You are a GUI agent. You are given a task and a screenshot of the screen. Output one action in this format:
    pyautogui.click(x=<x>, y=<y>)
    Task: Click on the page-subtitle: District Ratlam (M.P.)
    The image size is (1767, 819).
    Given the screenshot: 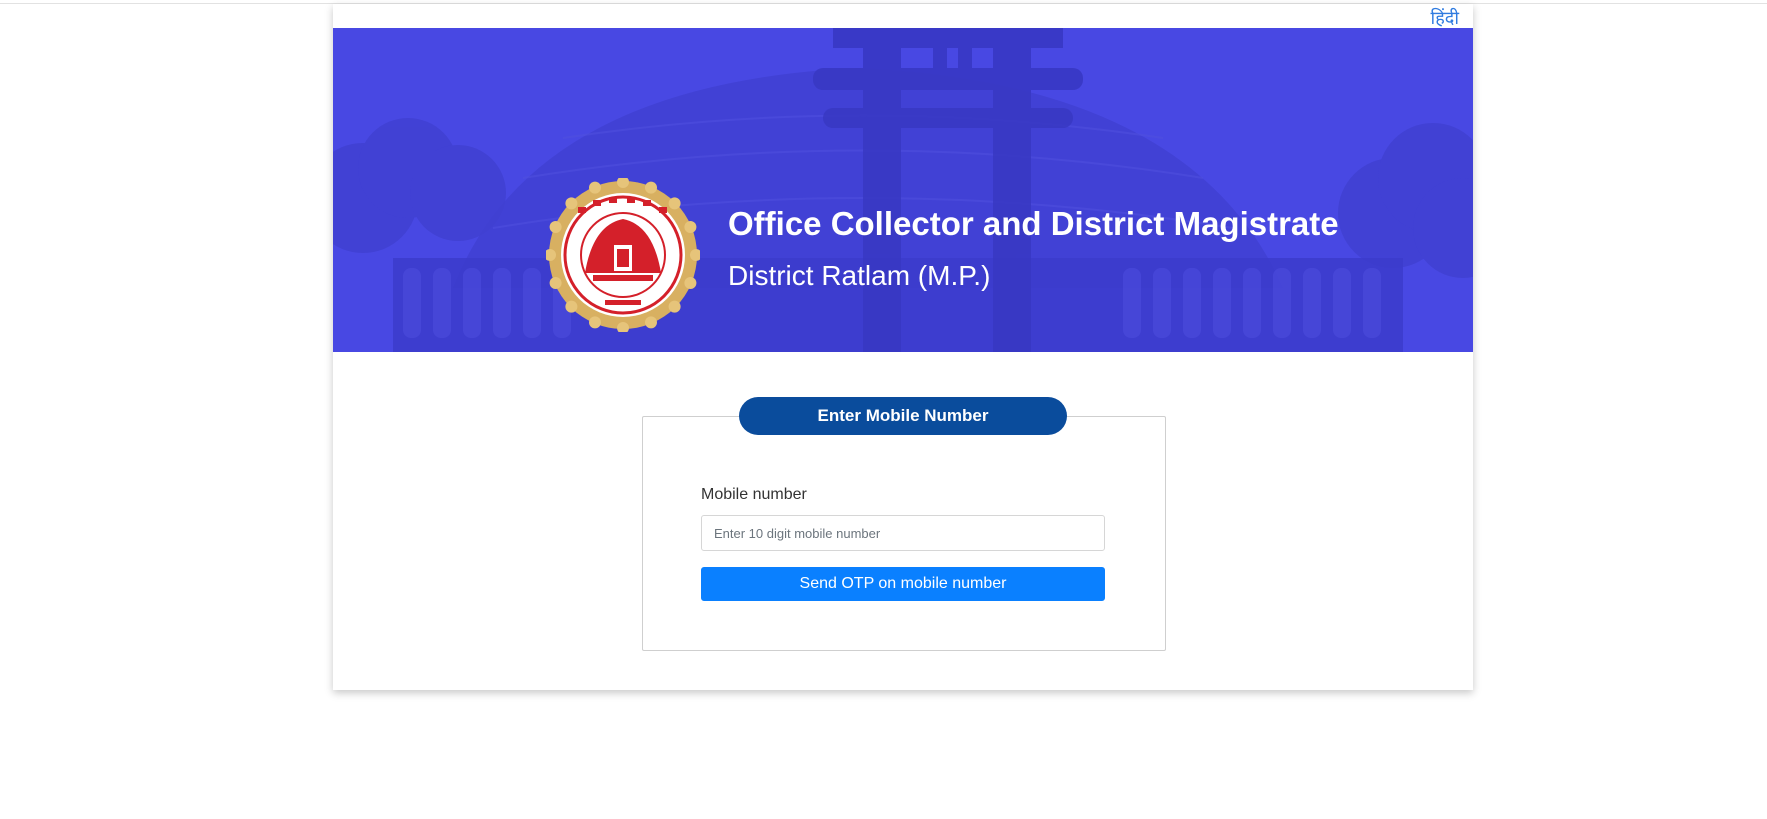 What is the action you would take?
    pyautogui.click(x=859, y=275)
    